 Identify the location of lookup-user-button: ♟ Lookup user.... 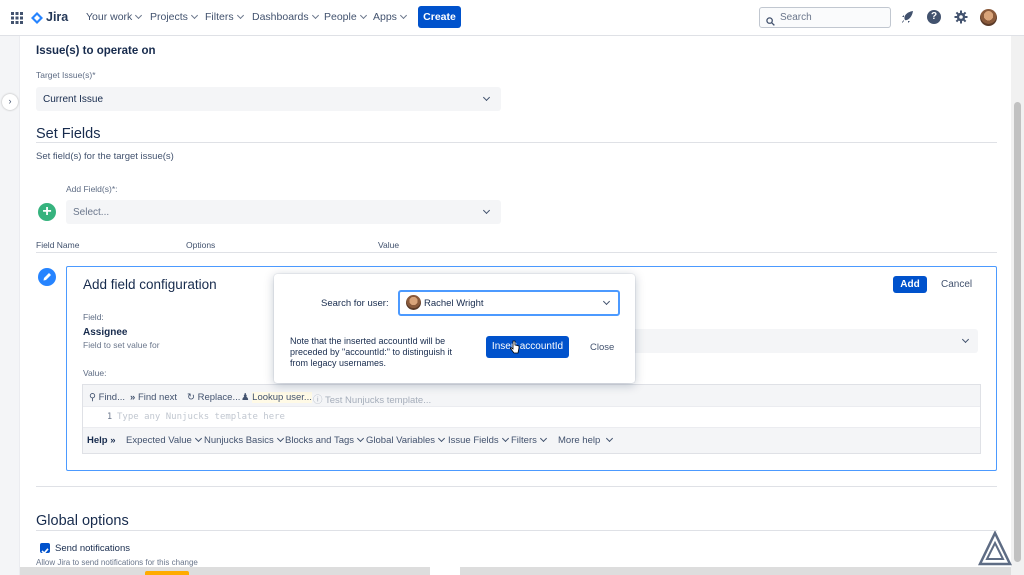
(276, 397).